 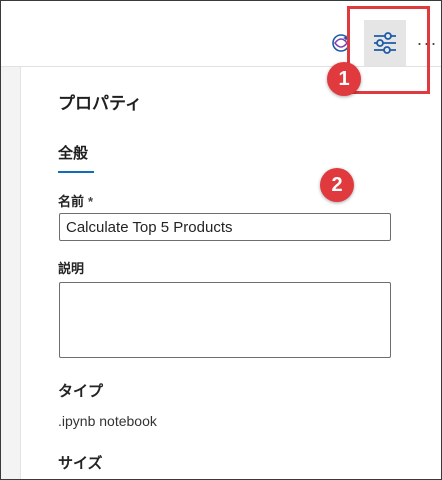 I want to click on required-marker: *, so click(x=91, y=201).